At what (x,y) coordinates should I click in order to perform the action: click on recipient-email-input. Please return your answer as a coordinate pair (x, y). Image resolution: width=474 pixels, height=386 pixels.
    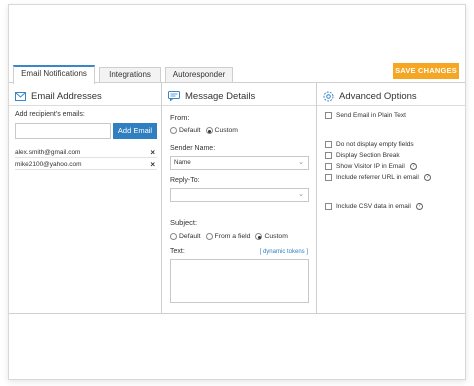
    Looking at the image, I should click on (63, 131).